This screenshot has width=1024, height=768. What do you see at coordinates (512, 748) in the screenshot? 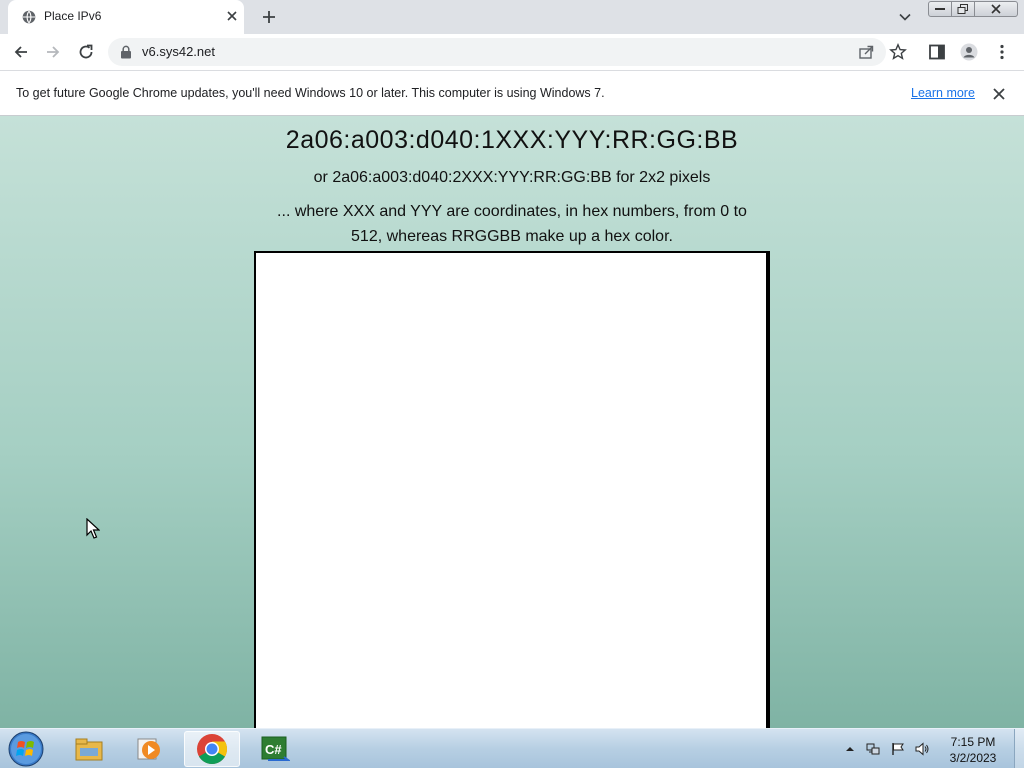
I see `windows-taskbar: C# 7:15 PM 3/2/2023` at bounding box center [512, 748].